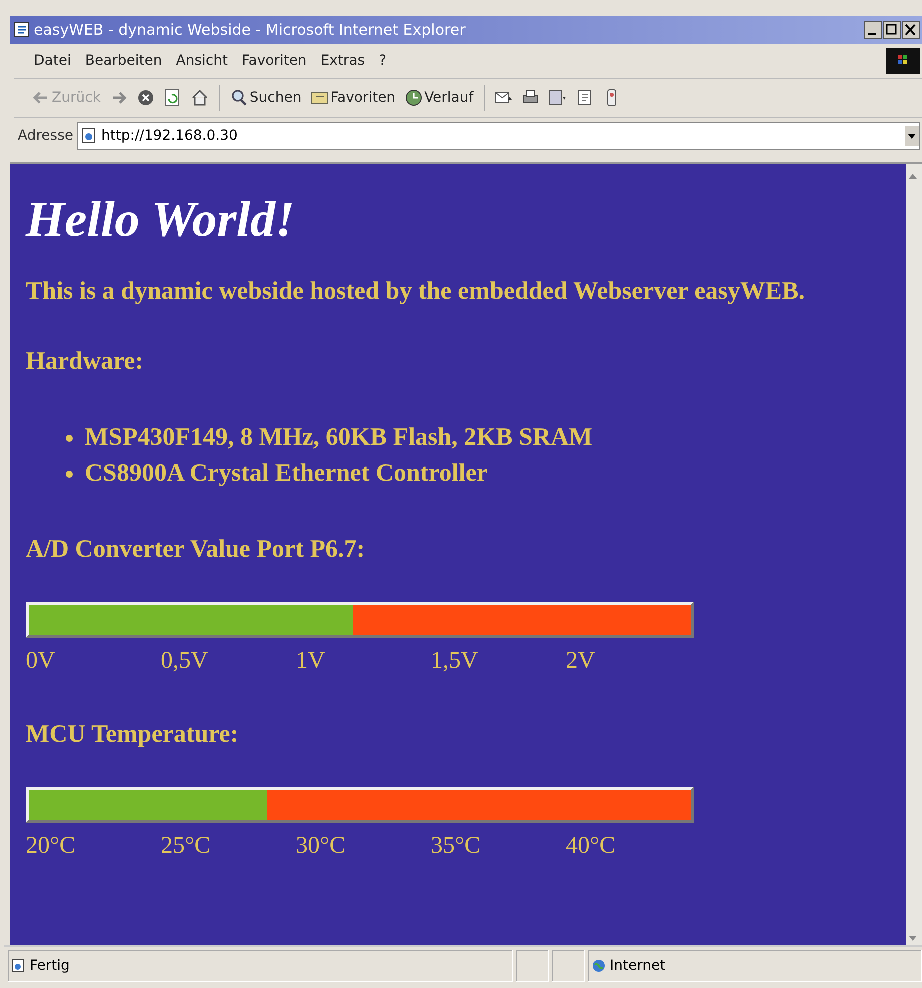  Describe the element at coordinates (202, 61) in the screenshot. I see `menu-item: Ansicht` at that location.